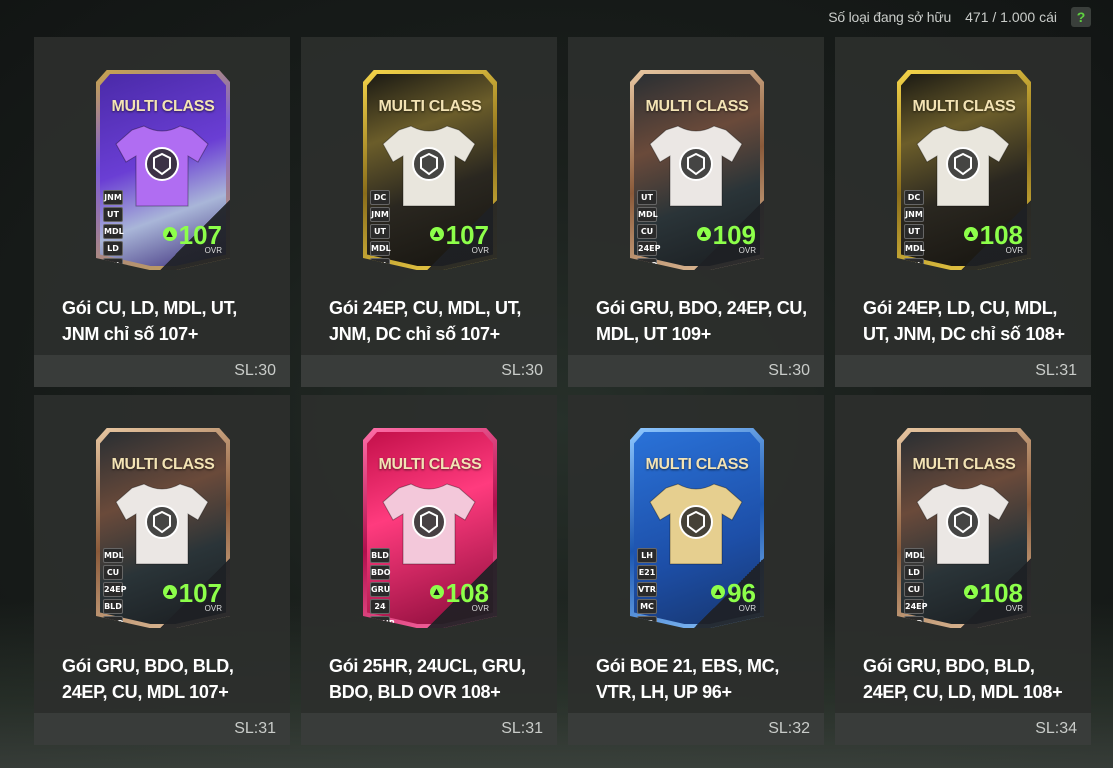  I want to click on position-tag: E21, so click(647, 572).